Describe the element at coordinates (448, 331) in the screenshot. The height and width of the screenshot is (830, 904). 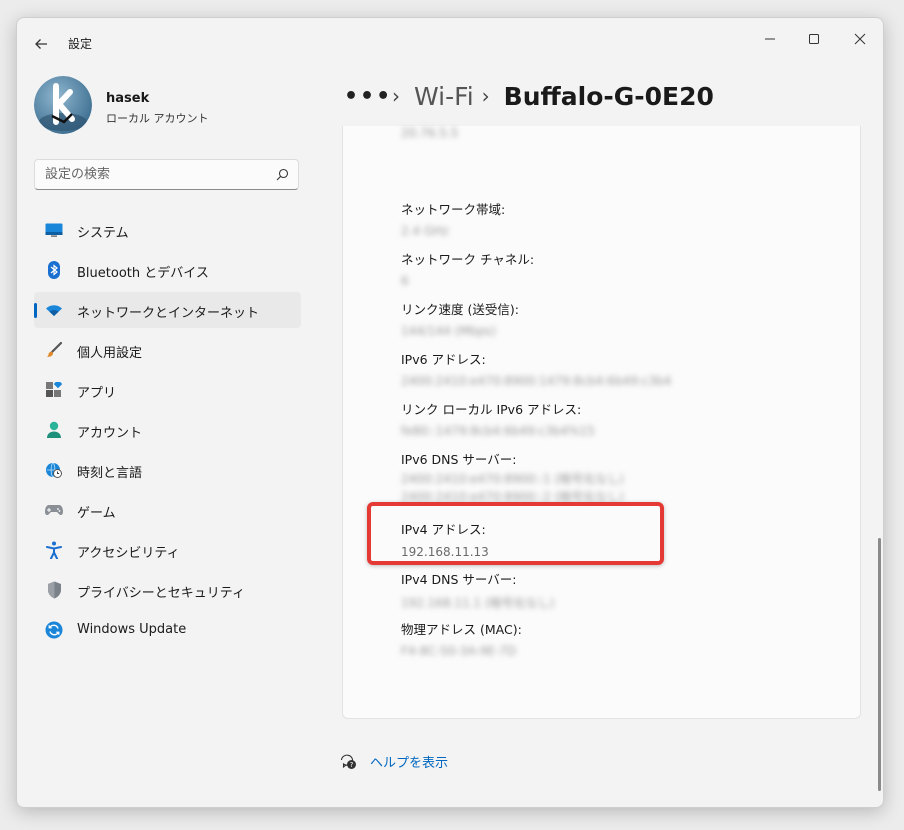
I see `property-value-link-speed: 144/144 (Mbps)` at that location.